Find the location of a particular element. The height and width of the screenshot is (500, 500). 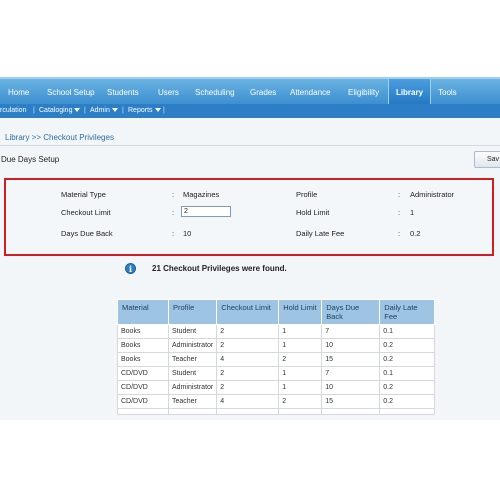

material-type-label: Material Type is located at coordinates (83, 194).